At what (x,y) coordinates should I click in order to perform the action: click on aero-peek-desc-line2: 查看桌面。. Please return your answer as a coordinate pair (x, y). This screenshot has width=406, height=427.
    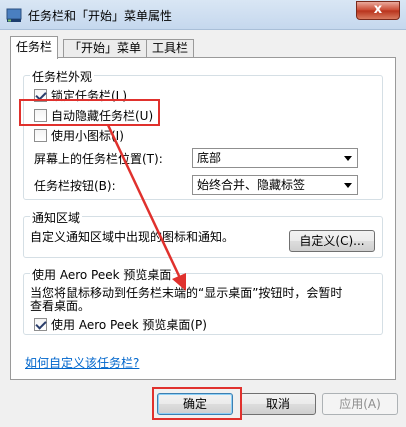
    Looking at the image, I should click on (60, 306).